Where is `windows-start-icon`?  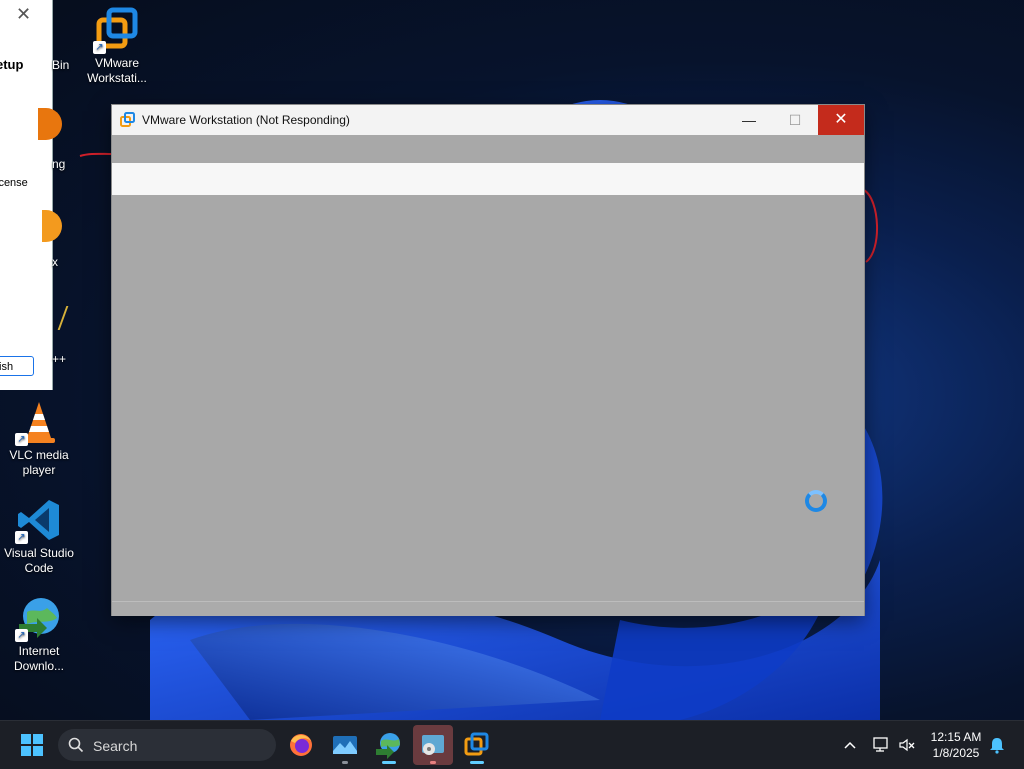
windows-start-icon is located at coordinates (32, 745).